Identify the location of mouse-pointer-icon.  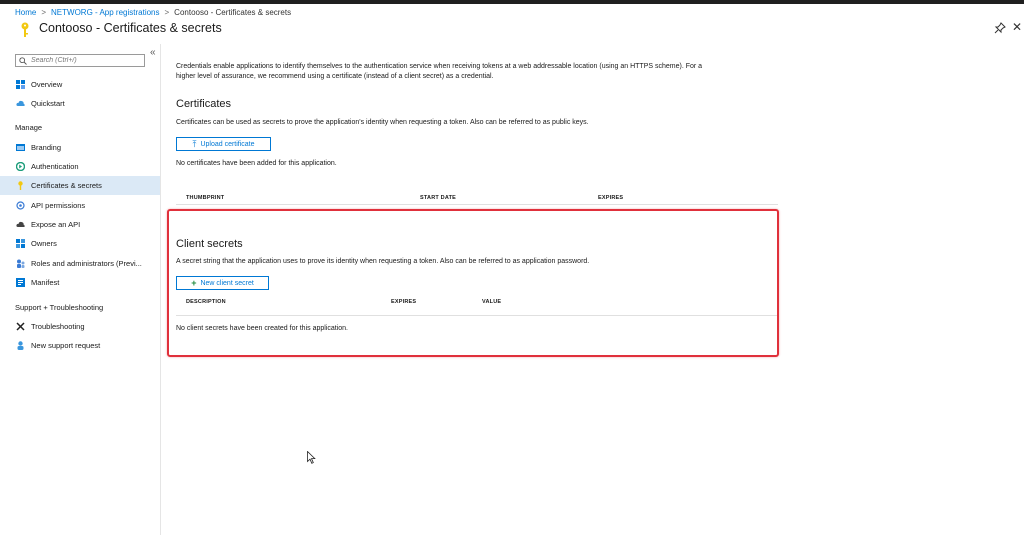
(311, 457).